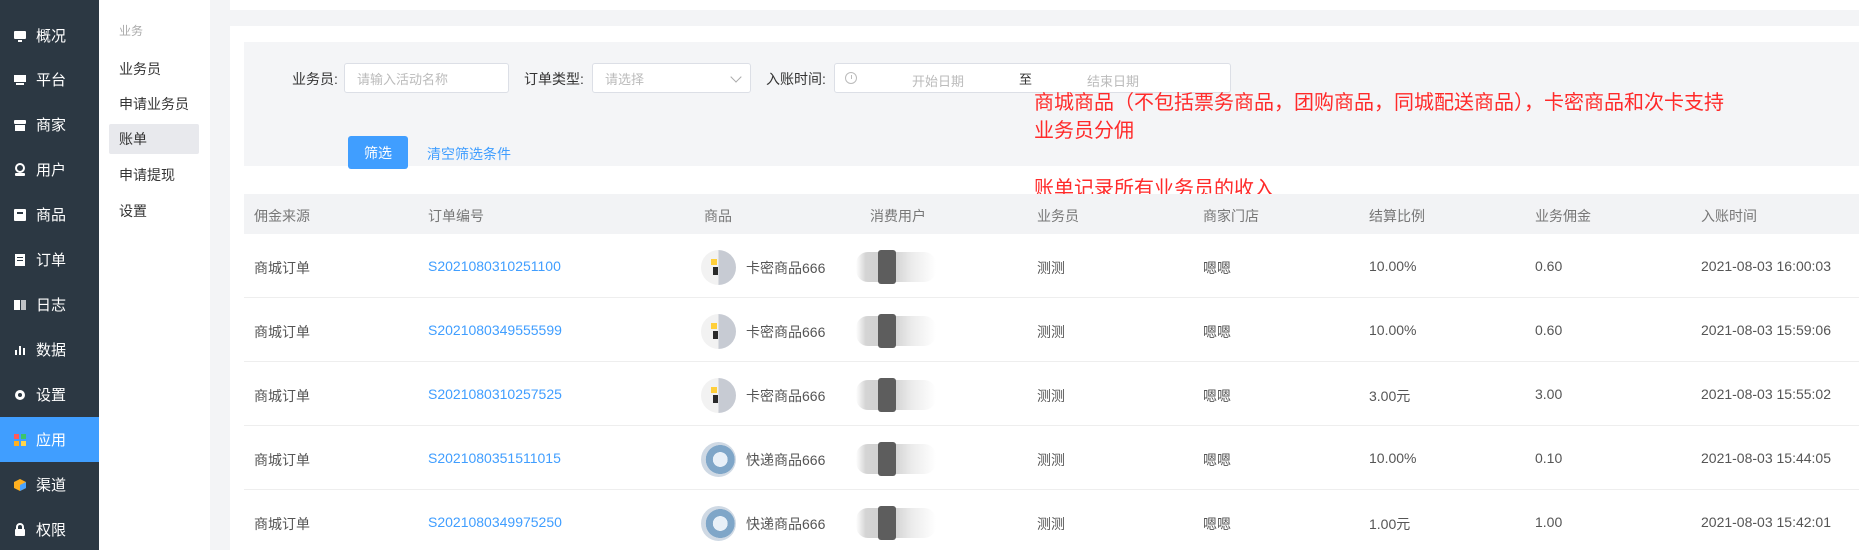 The width and height of the screenshot is (1859, 550). I want to click on salesman-label: 业务员:, so click(315, 79).